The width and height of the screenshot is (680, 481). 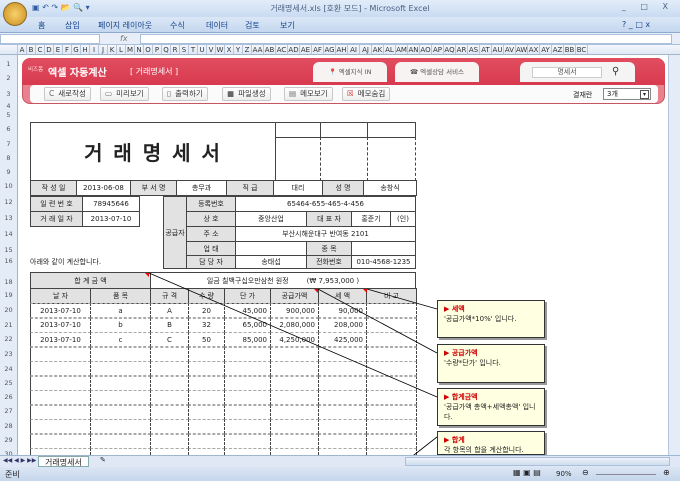 I want to click on phone-label: 전화번호, so click(x=329, y=262).